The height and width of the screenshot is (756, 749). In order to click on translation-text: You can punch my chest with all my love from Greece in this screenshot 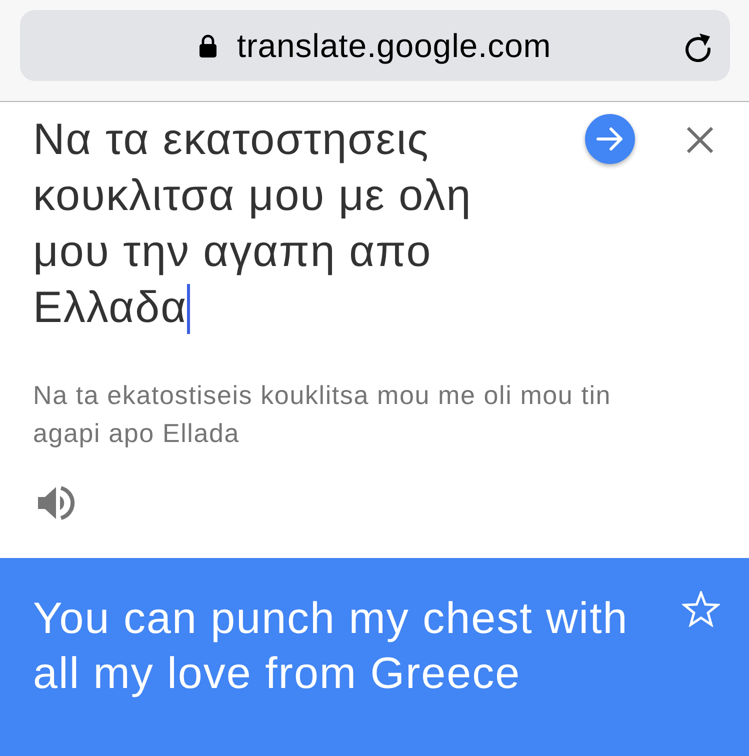, I will do `click(331, 646)`.